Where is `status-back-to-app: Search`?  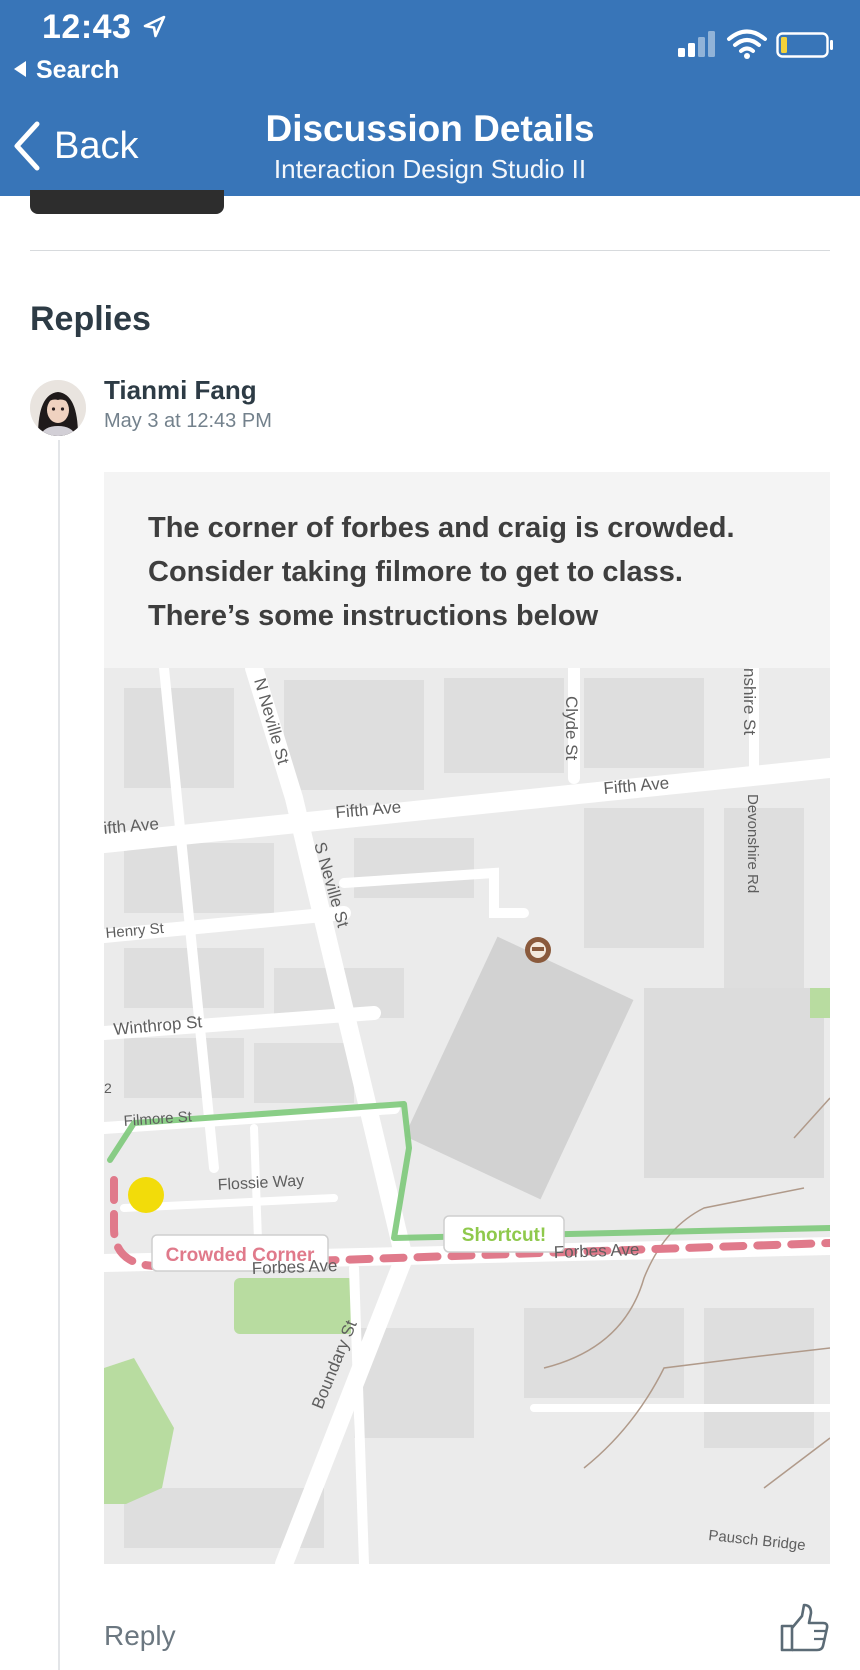 status-back-to-app: Search is located at coordinates (66, 70).